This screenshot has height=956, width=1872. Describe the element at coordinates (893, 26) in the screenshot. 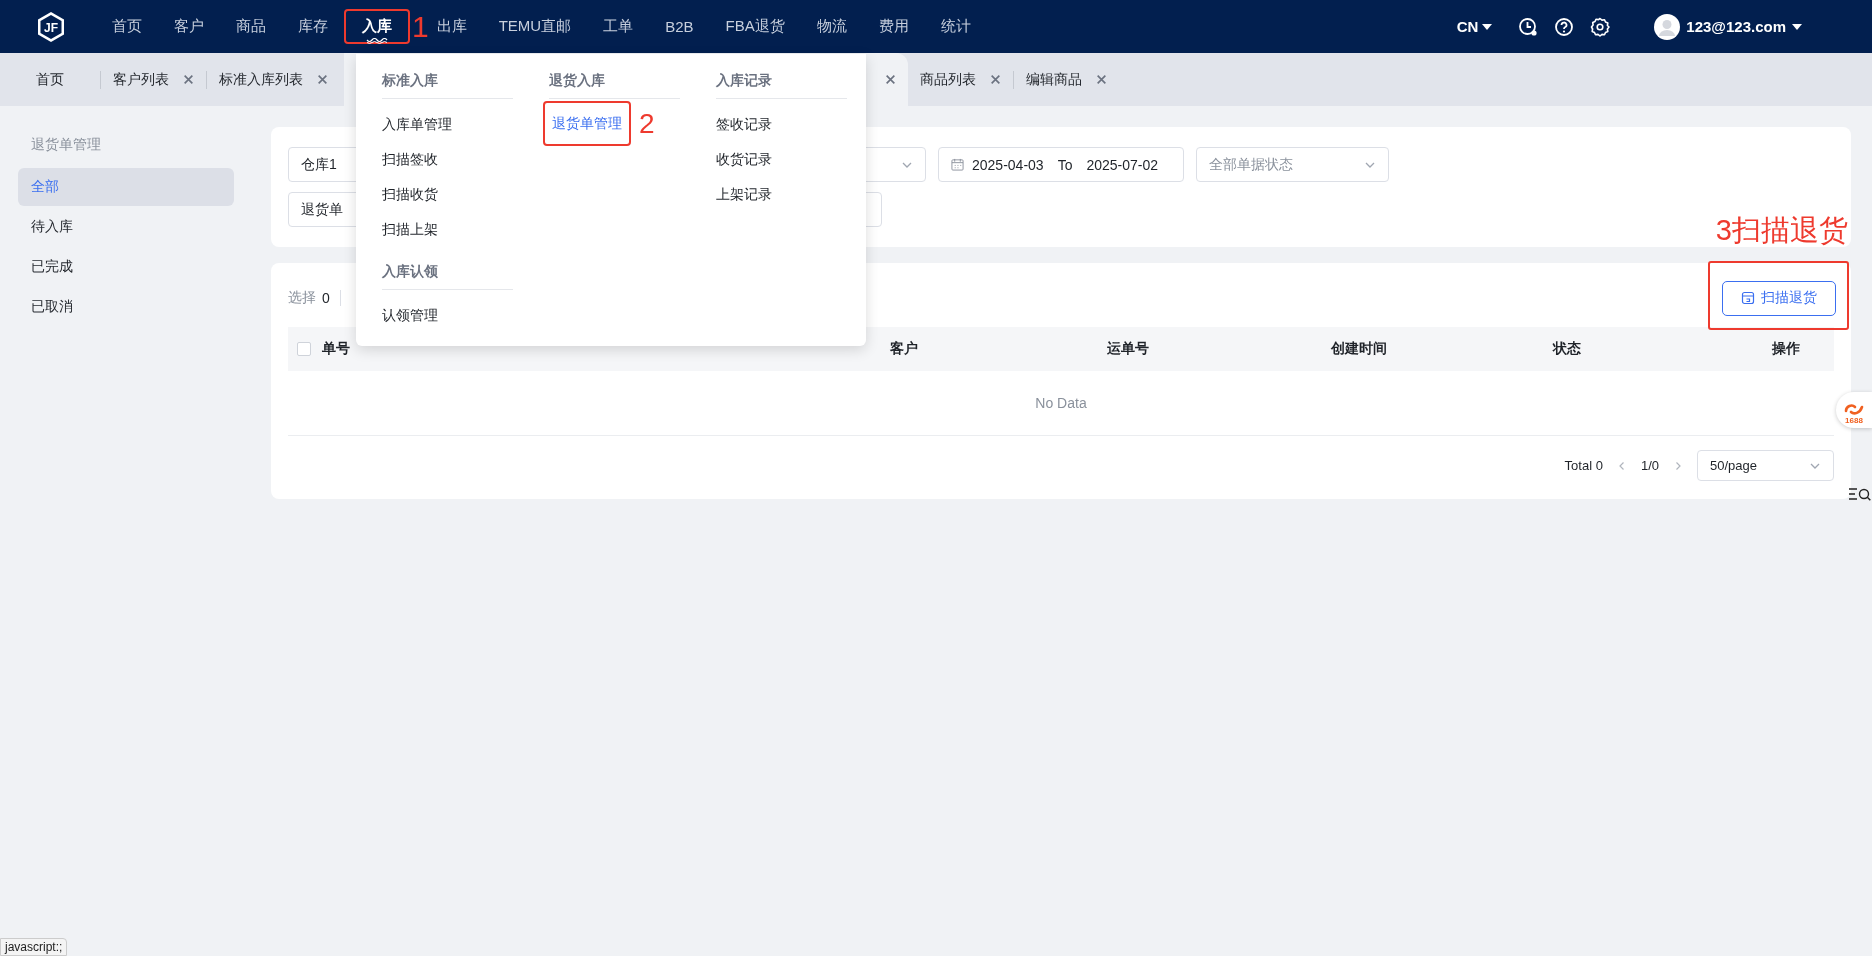

I see `nav-item: 费用` at that location.